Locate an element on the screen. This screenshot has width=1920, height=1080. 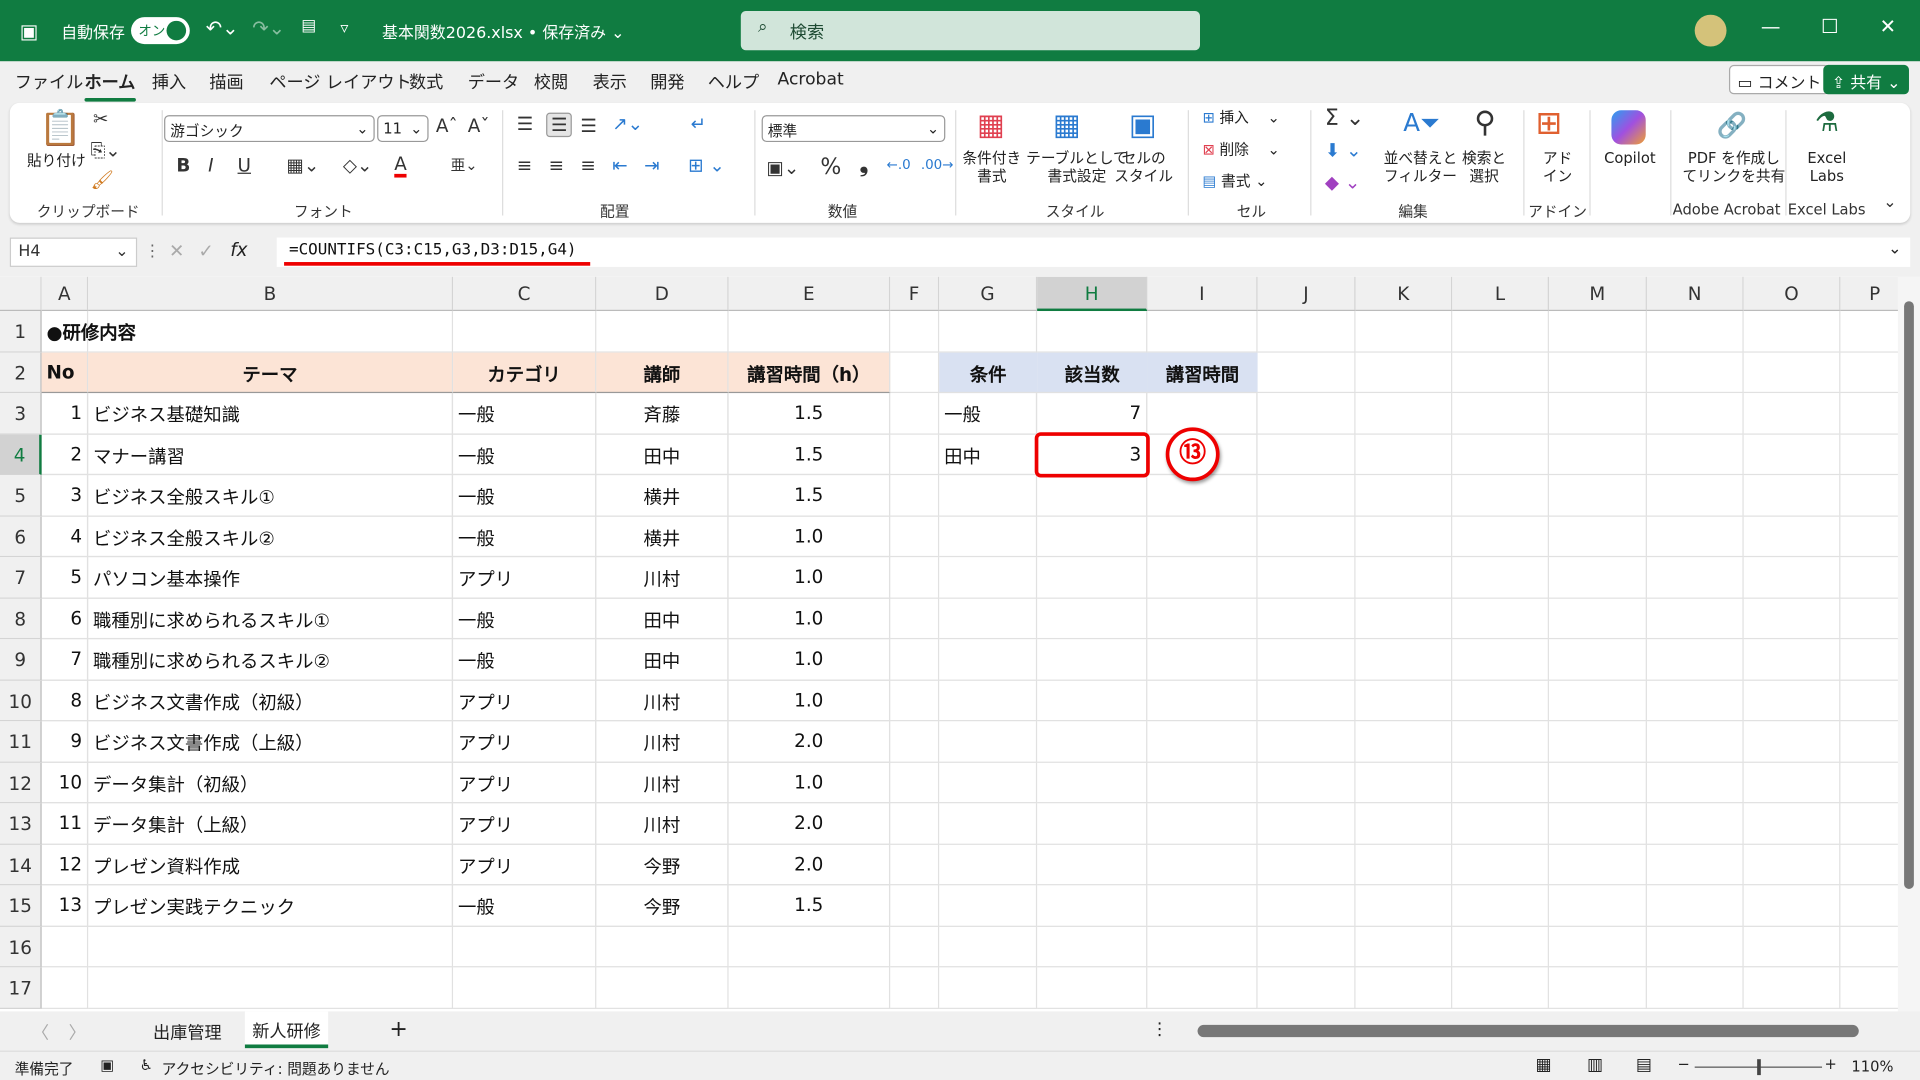
font-name-select: 游ゴシック ⌄ is located at coordinates (269, 129).